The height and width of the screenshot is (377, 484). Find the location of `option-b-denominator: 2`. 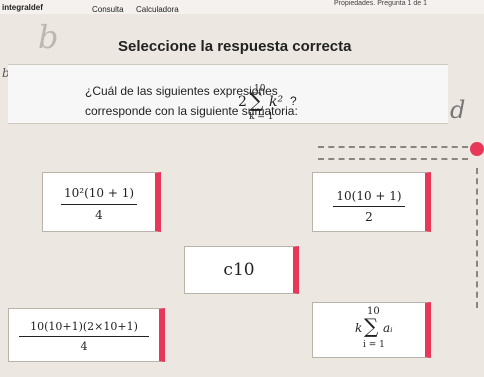

option-b-denominator: 2 is located at coordinates (369, 217).